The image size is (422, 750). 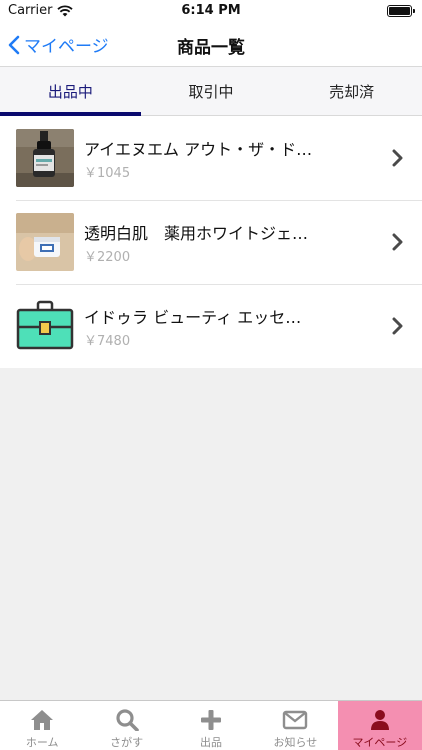 I want to click on home-icon, so click(x=42, y=720).